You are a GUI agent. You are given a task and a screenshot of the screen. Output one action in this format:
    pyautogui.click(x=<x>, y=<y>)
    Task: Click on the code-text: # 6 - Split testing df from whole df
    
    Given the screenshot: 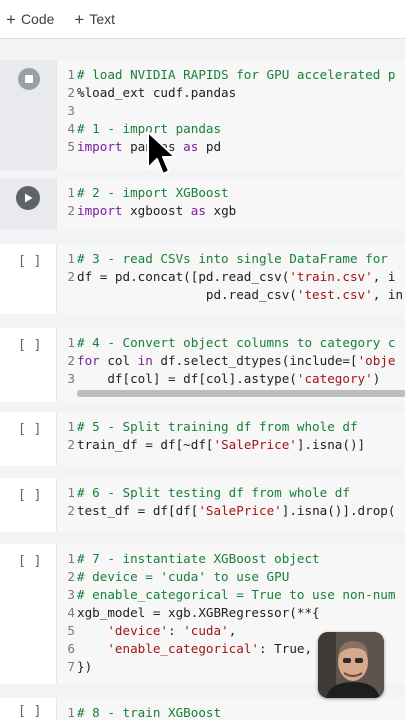 What is the action you would take?
    pyautogui.click(x=213, y=493)
    